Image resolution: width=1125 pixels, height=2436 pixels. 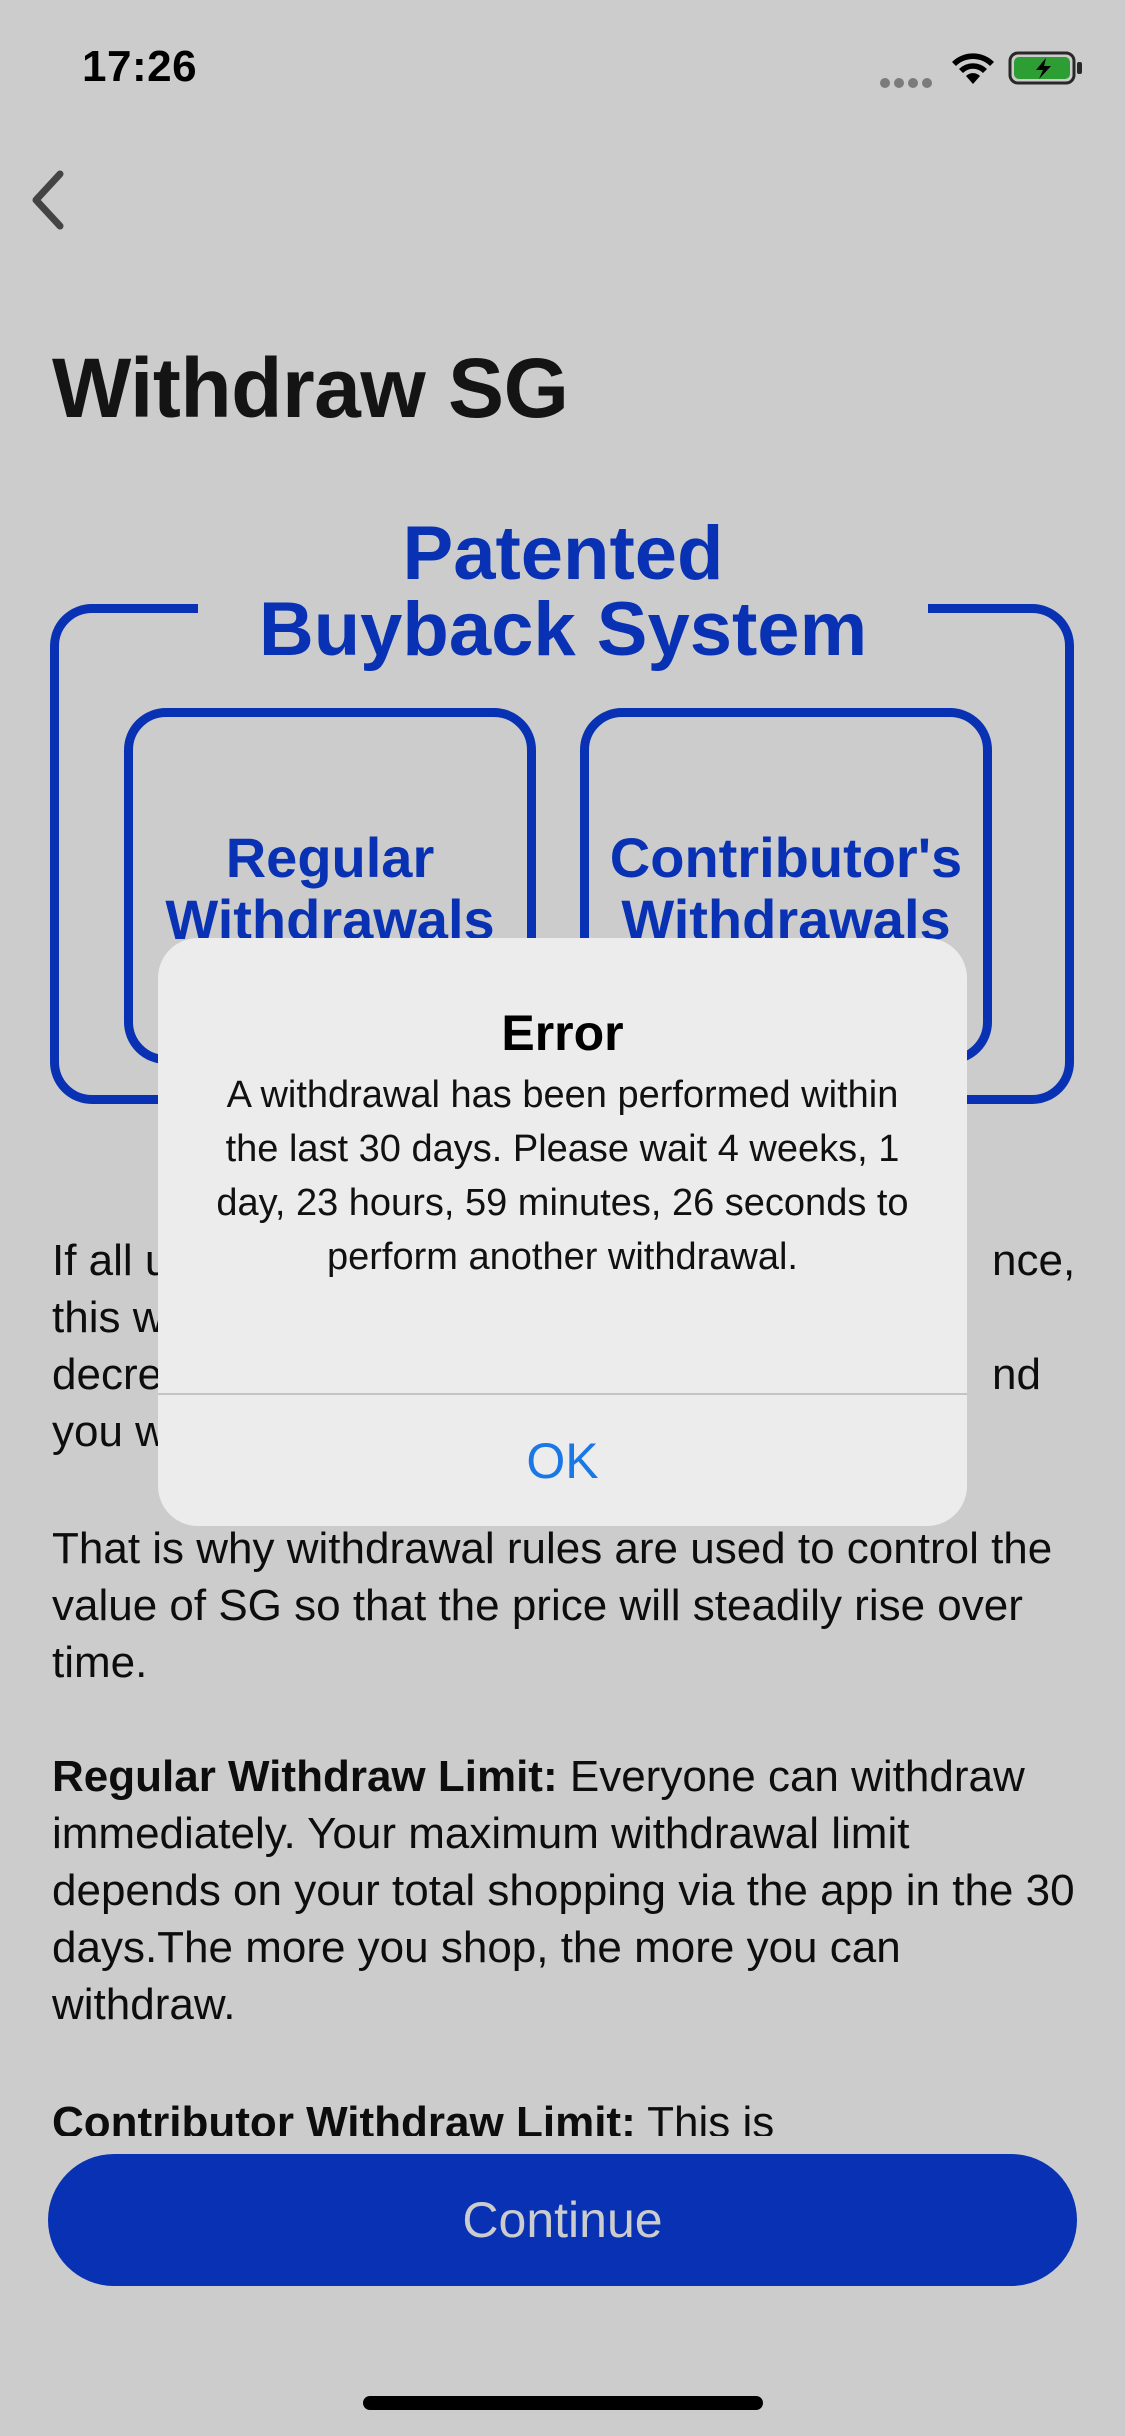 I want to click on alert-title: Error, so click(x=562, y=1033).